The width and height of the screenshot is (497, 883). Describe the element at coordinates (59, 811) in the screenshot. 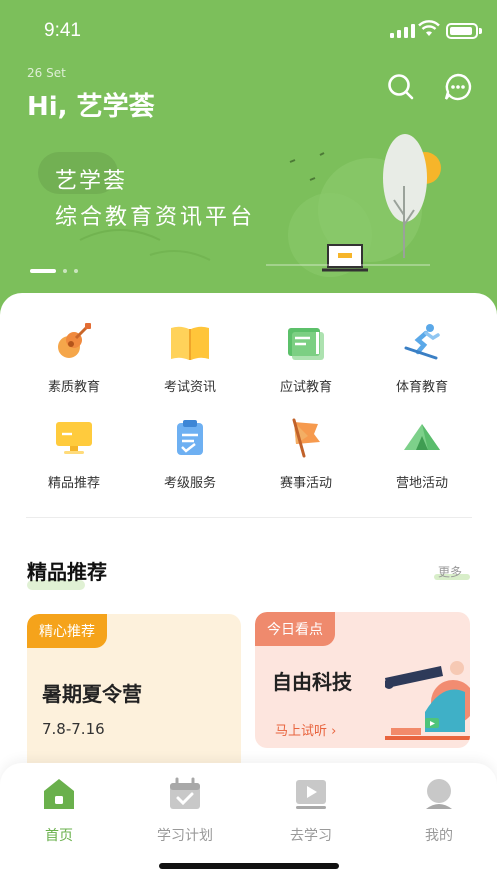

I see `tab-home: 首页` at that location.